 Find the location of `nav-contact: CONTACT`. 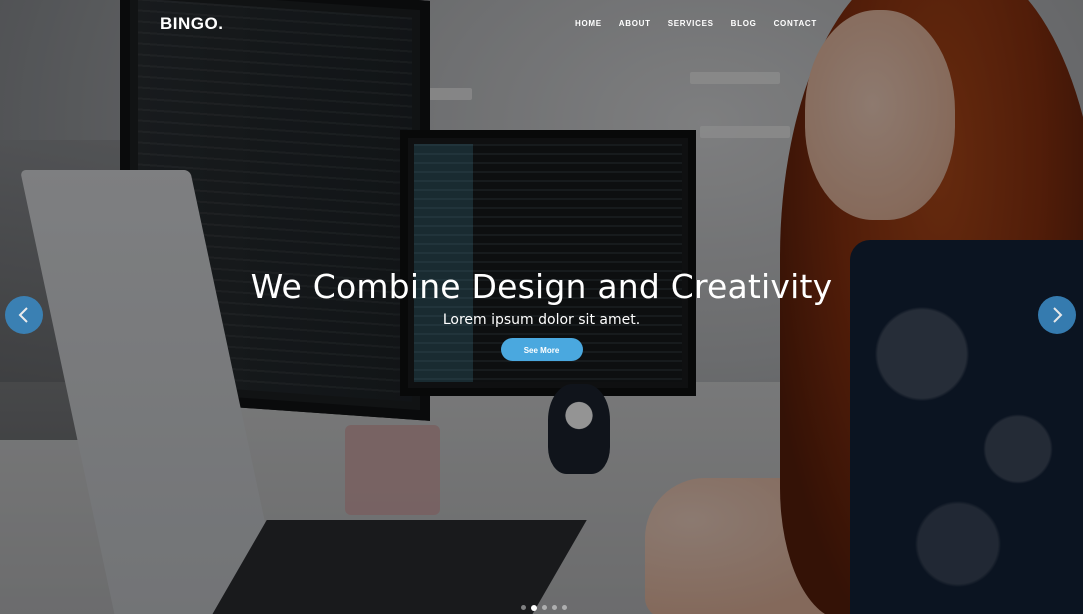

nav-contact: CONTACT is located at coordinates (795, 23).